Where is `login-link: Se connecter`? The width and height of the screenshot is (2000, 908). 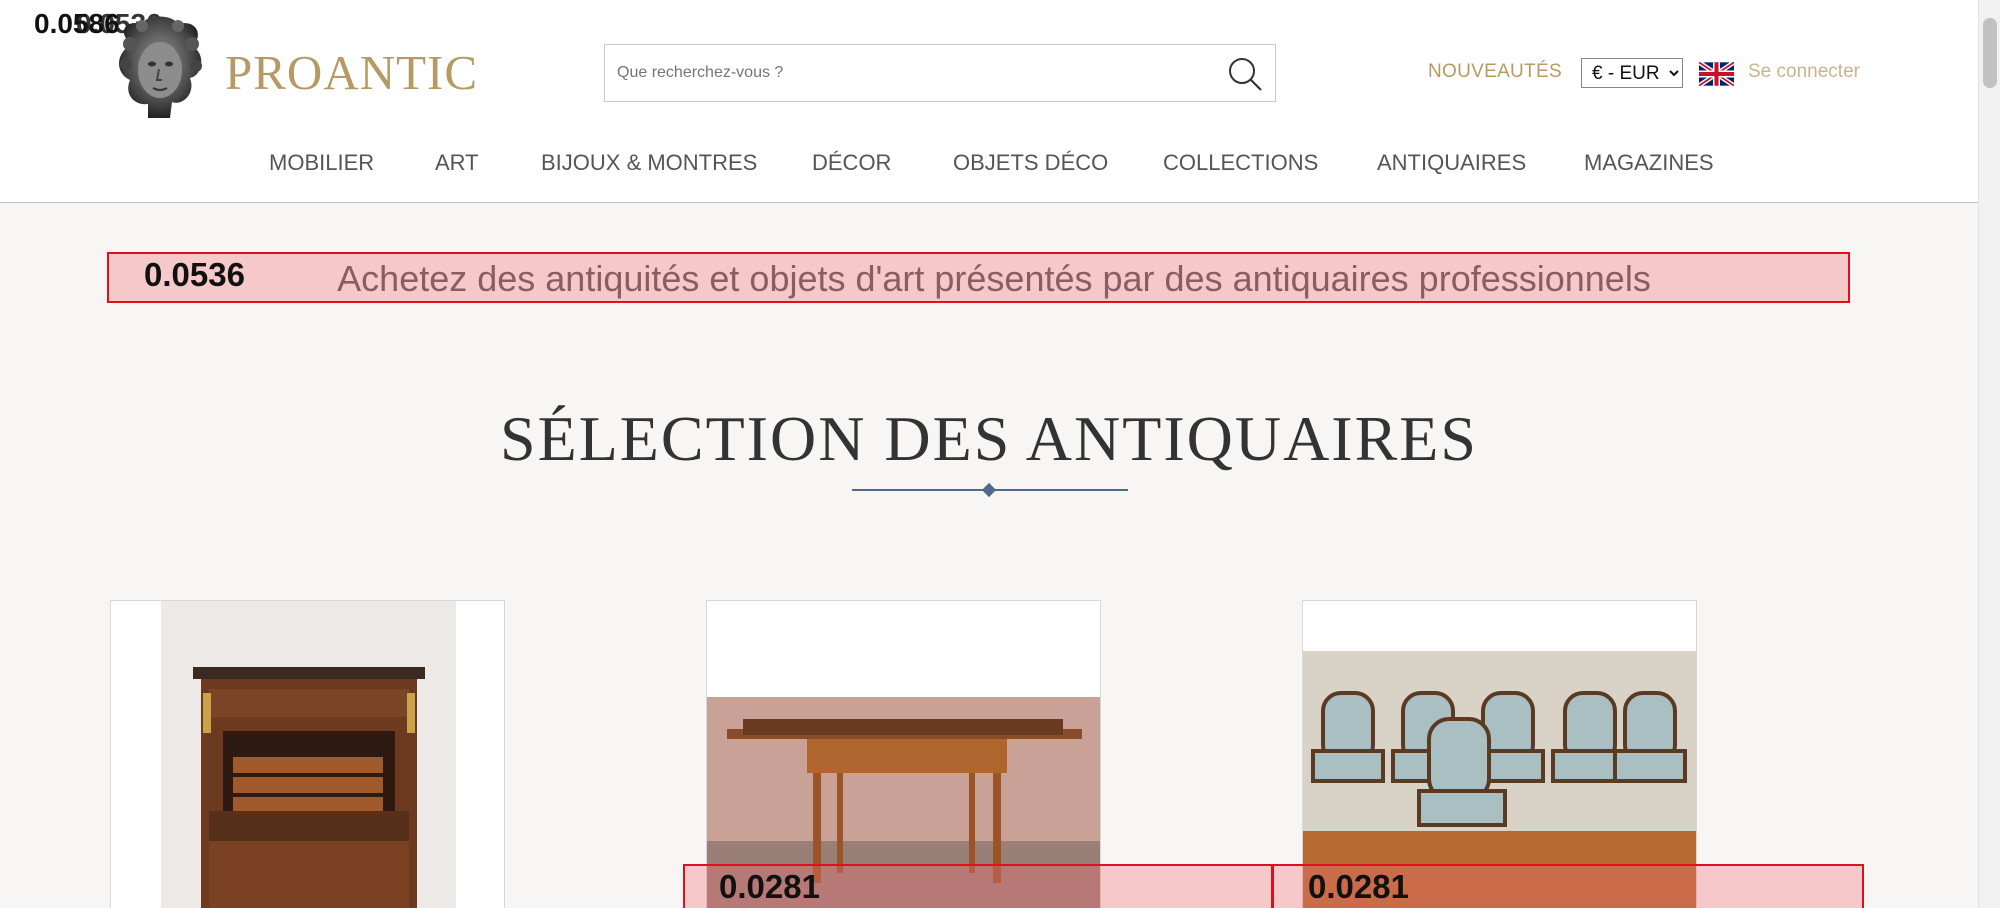 login-link: Se connecter is located at coordinates (1804, 72).